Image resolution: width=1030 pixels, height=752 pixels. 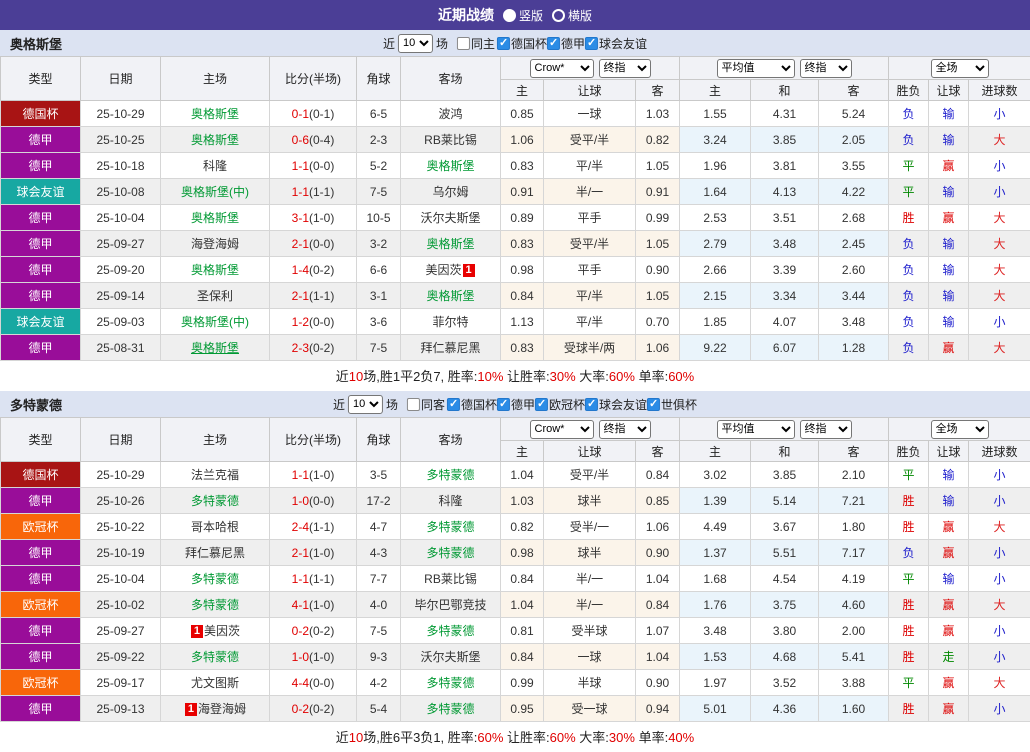 What do you see at coordinates (854, 192) in the screenshot?
I see `avg-away-odds: 4.22` at bounding box center [854, 192].